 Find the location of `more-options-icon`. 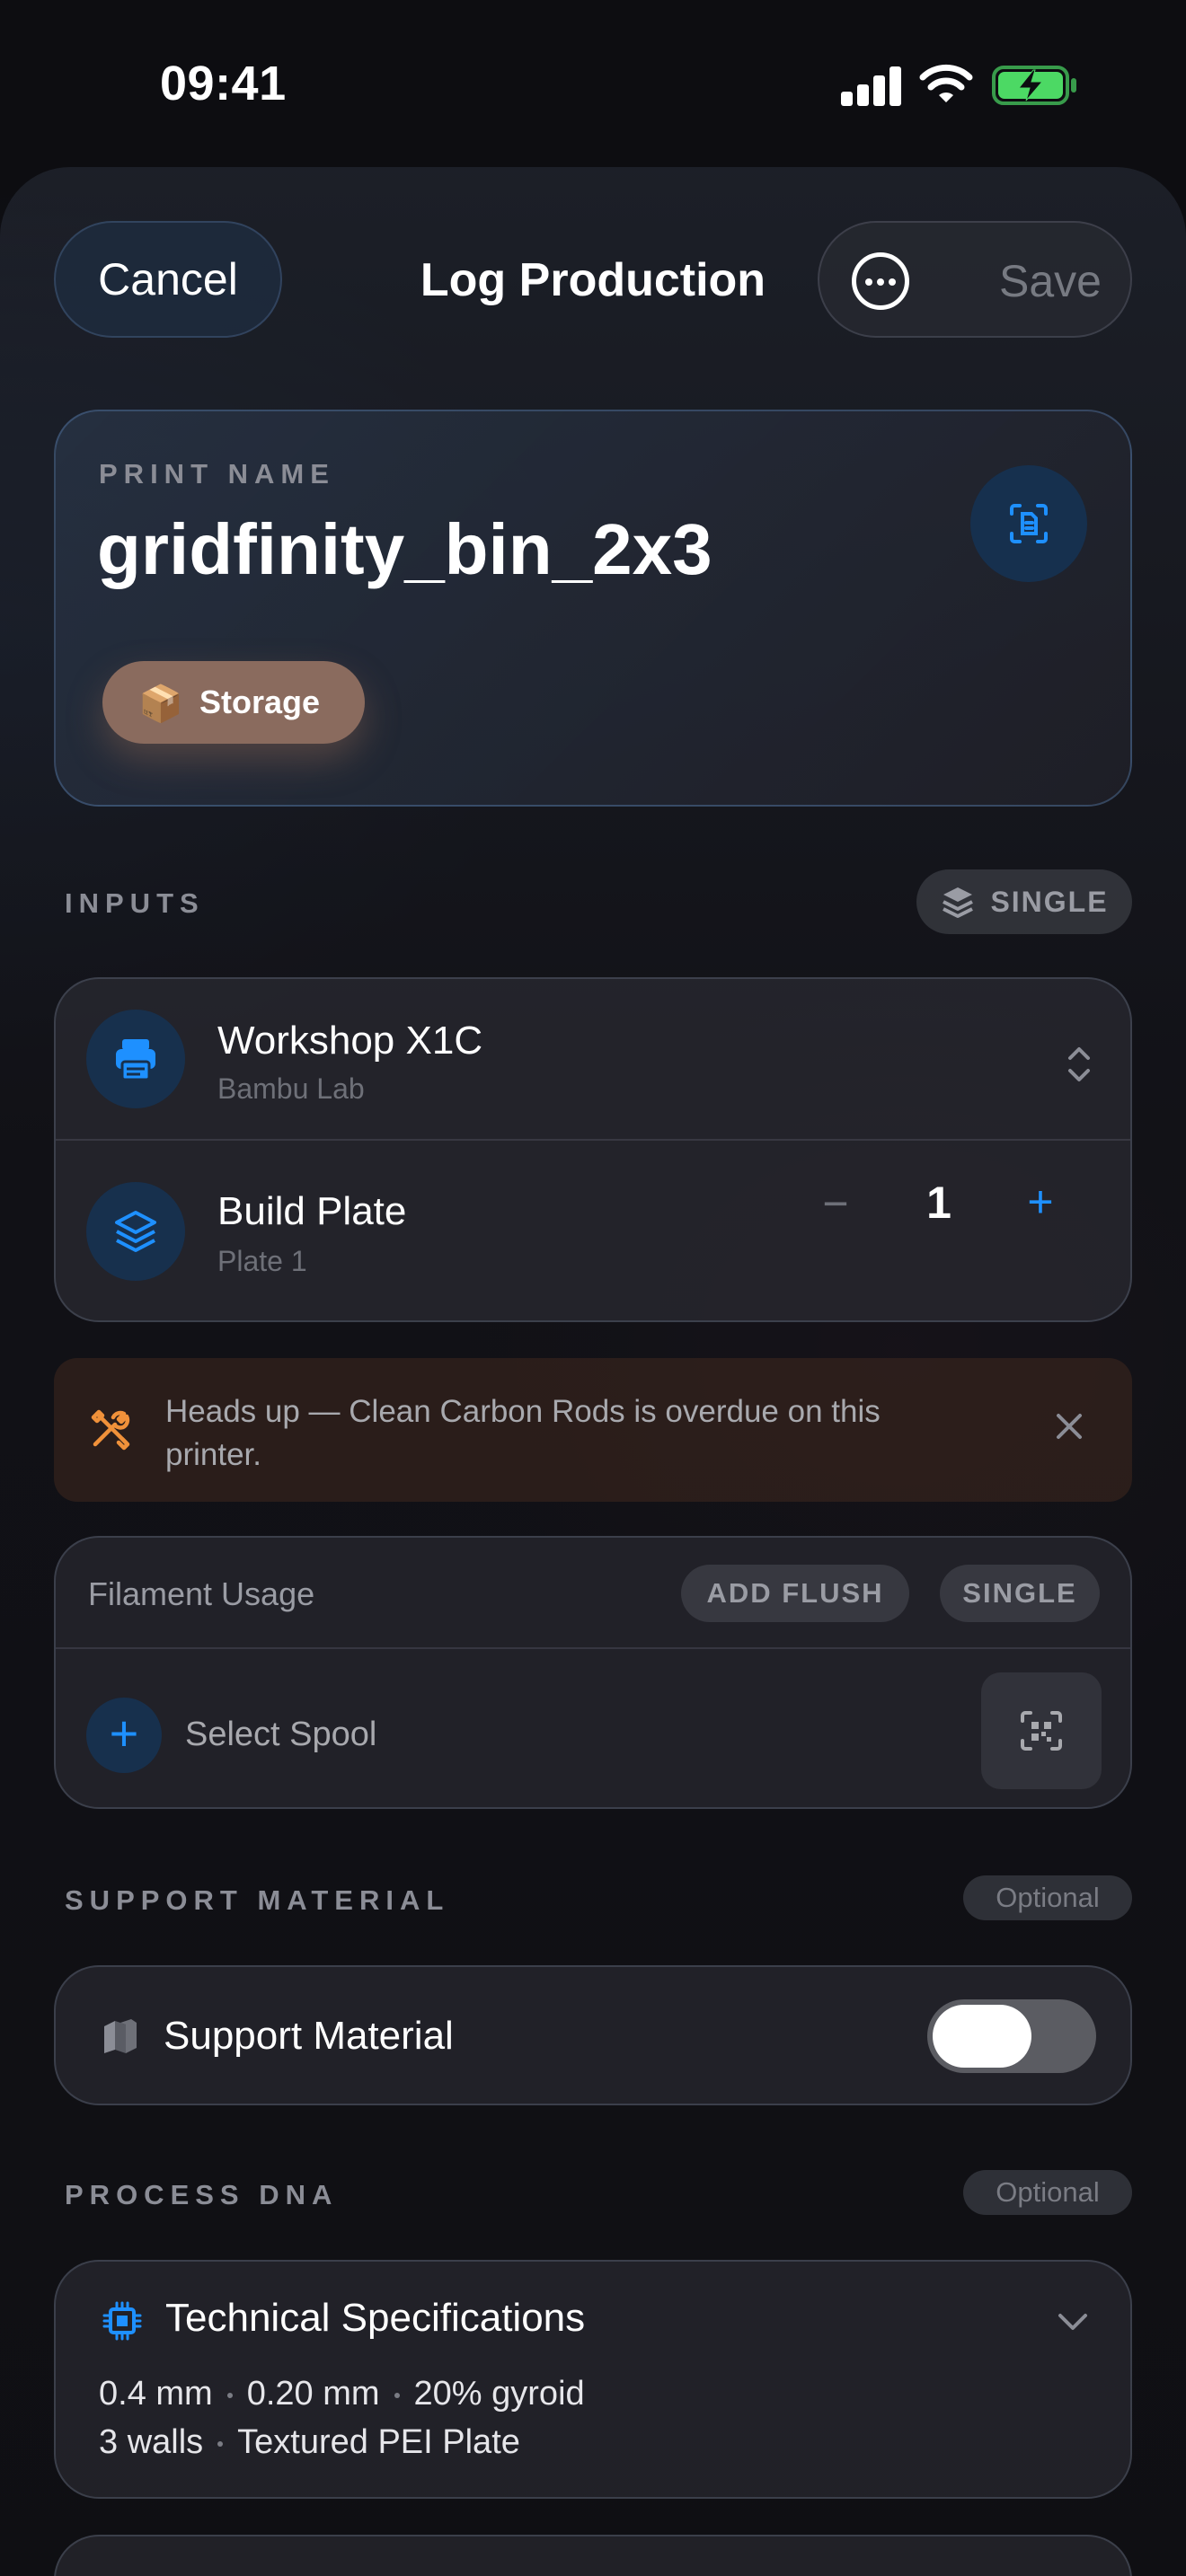

more-options-icon is located at coordinates (880, 281).